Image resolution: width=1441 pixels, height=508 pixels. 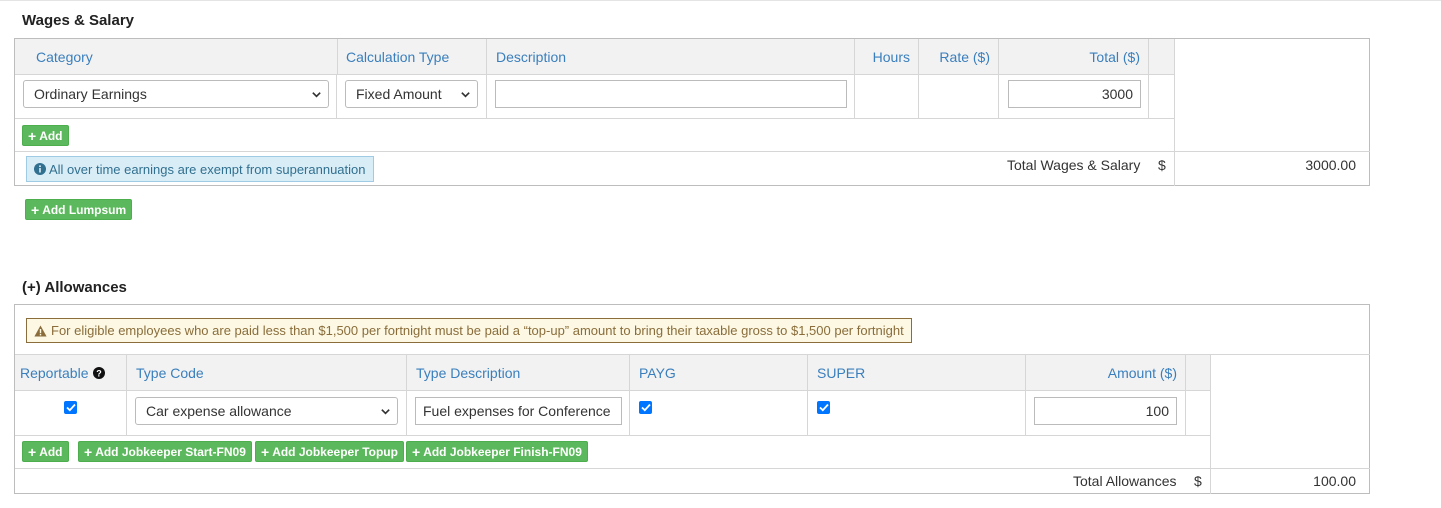 I want to click on total-wages-value: 3000.00, so click(x=1330, y=165).